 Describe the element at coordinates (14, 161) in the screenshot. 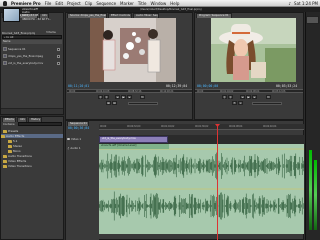

I see `effects-folder-video-effects: Video Effects` at that location.